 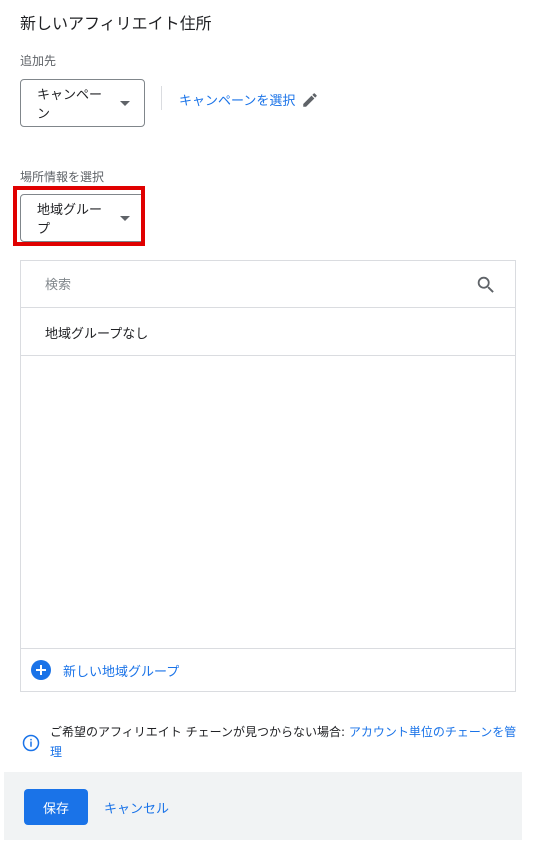 I want to click on destination-dropdown: キャンペーン, so click(x=82, y=103).